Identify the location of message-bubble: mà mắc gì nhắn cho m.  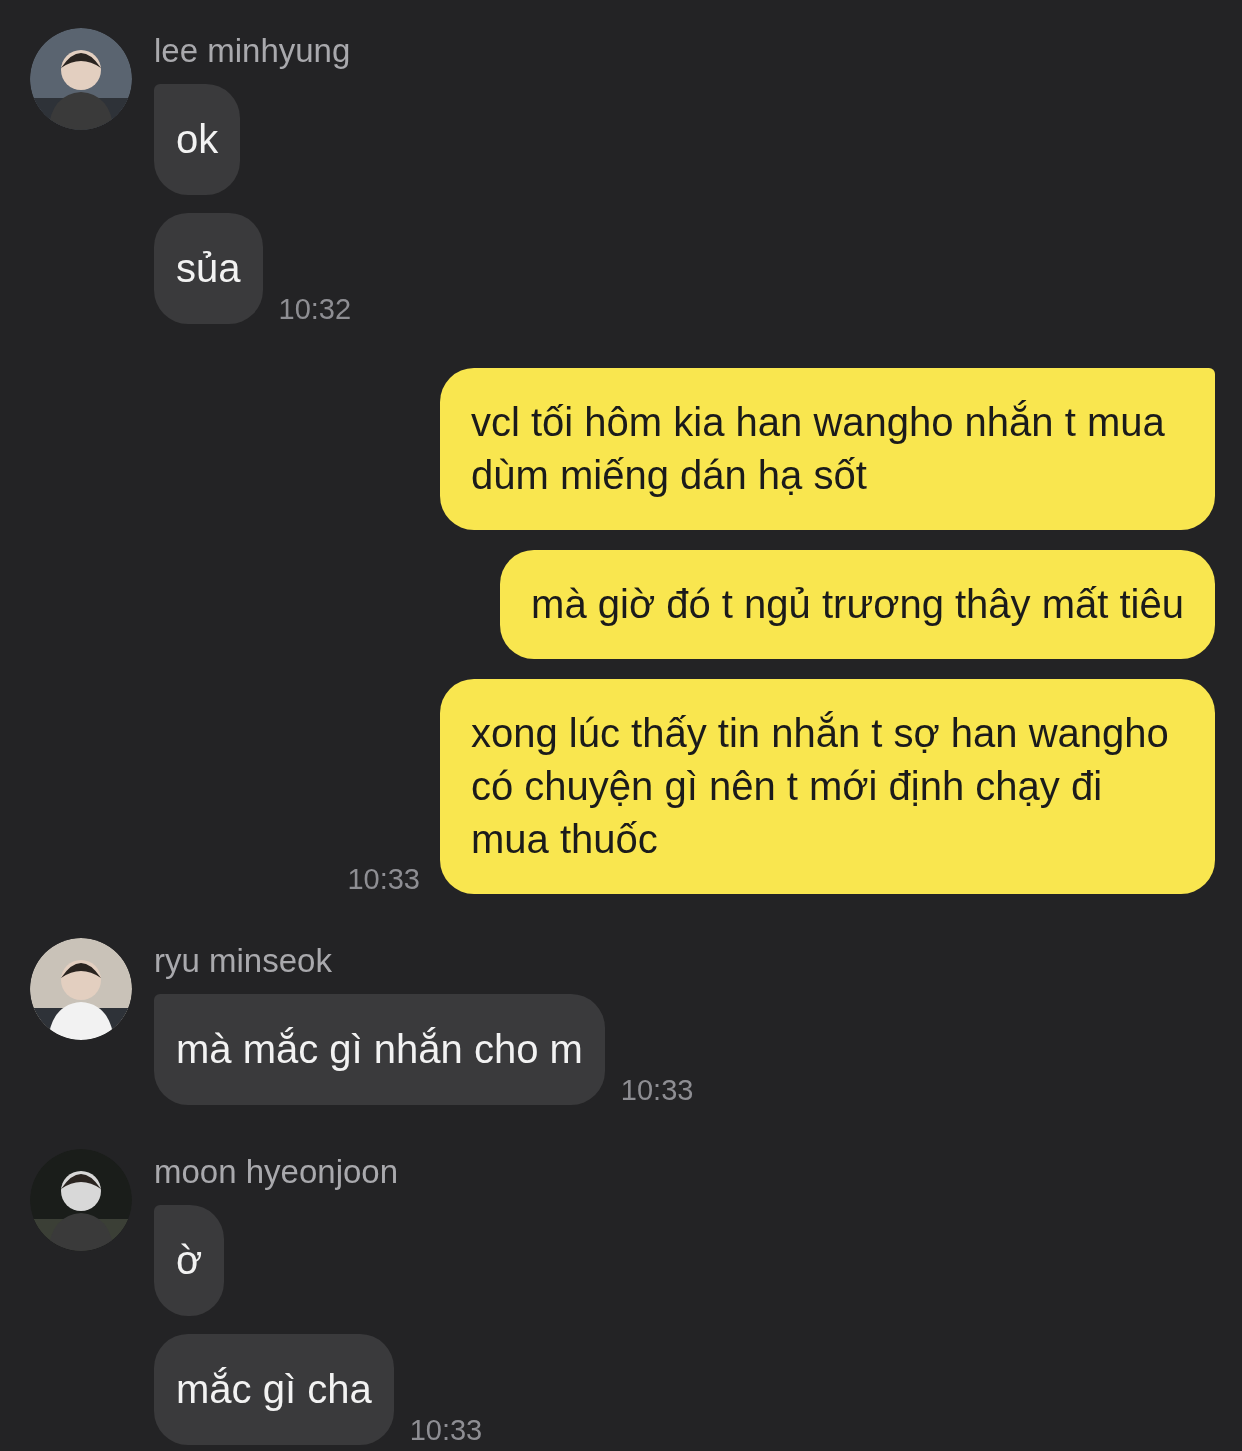
(379, 1049).